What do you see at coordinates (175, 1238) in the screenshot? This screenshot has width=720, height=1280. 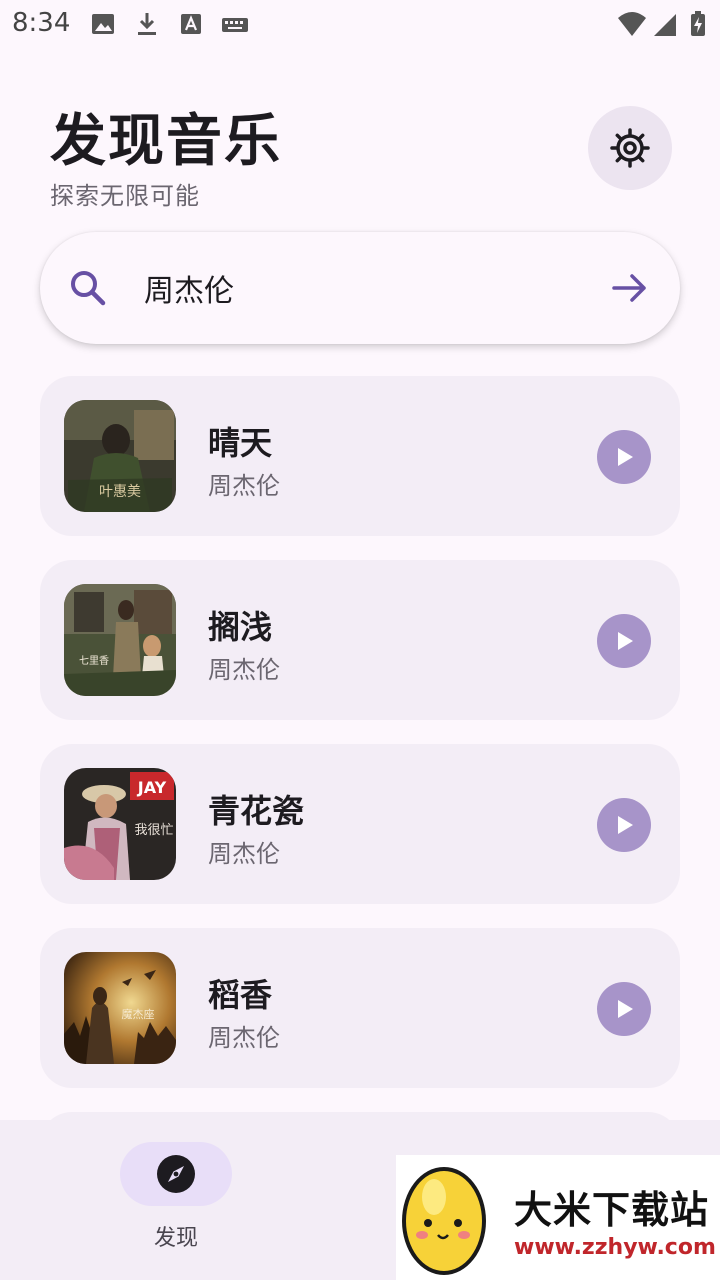 I see `nav-label: 发现` at bounding box center [175, 1238].